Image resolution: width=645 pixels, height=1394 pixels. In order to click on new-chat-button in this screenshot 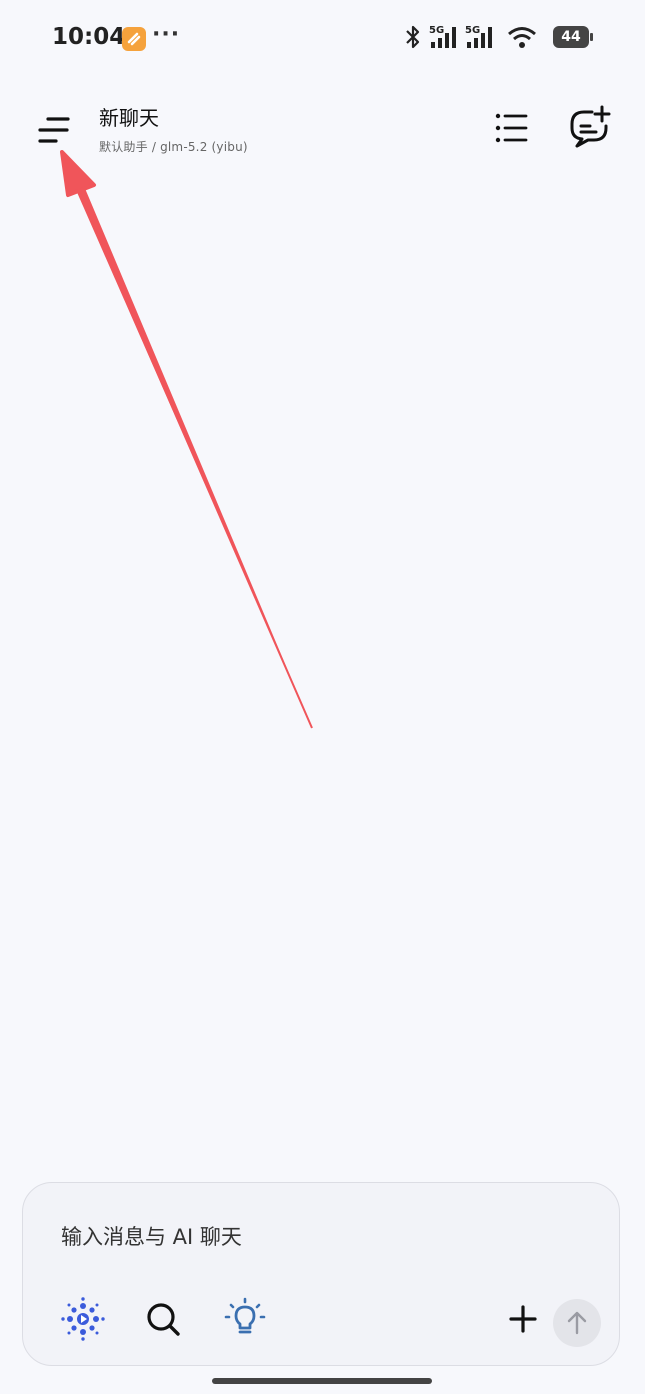, I will do `click(590, 127)`.